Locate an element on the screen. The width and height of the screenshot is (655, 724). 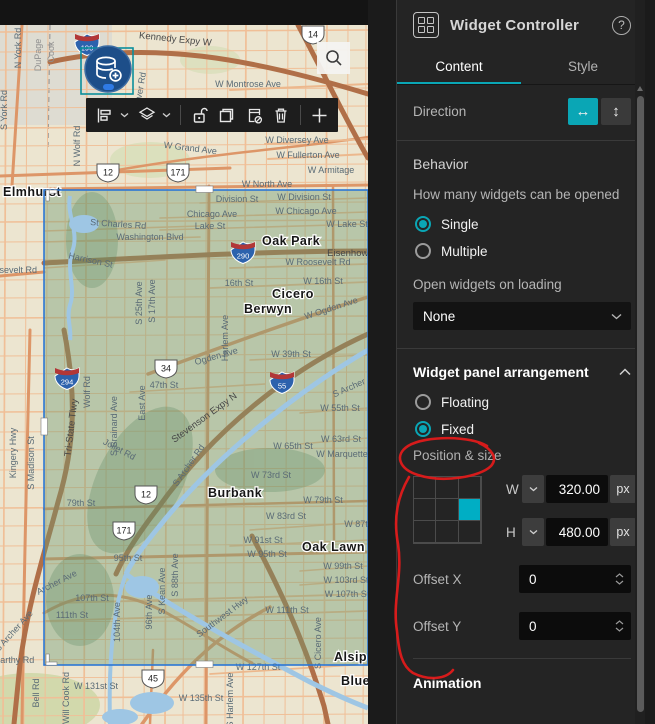
radio-single: Single is located at coordinates (523, 224).